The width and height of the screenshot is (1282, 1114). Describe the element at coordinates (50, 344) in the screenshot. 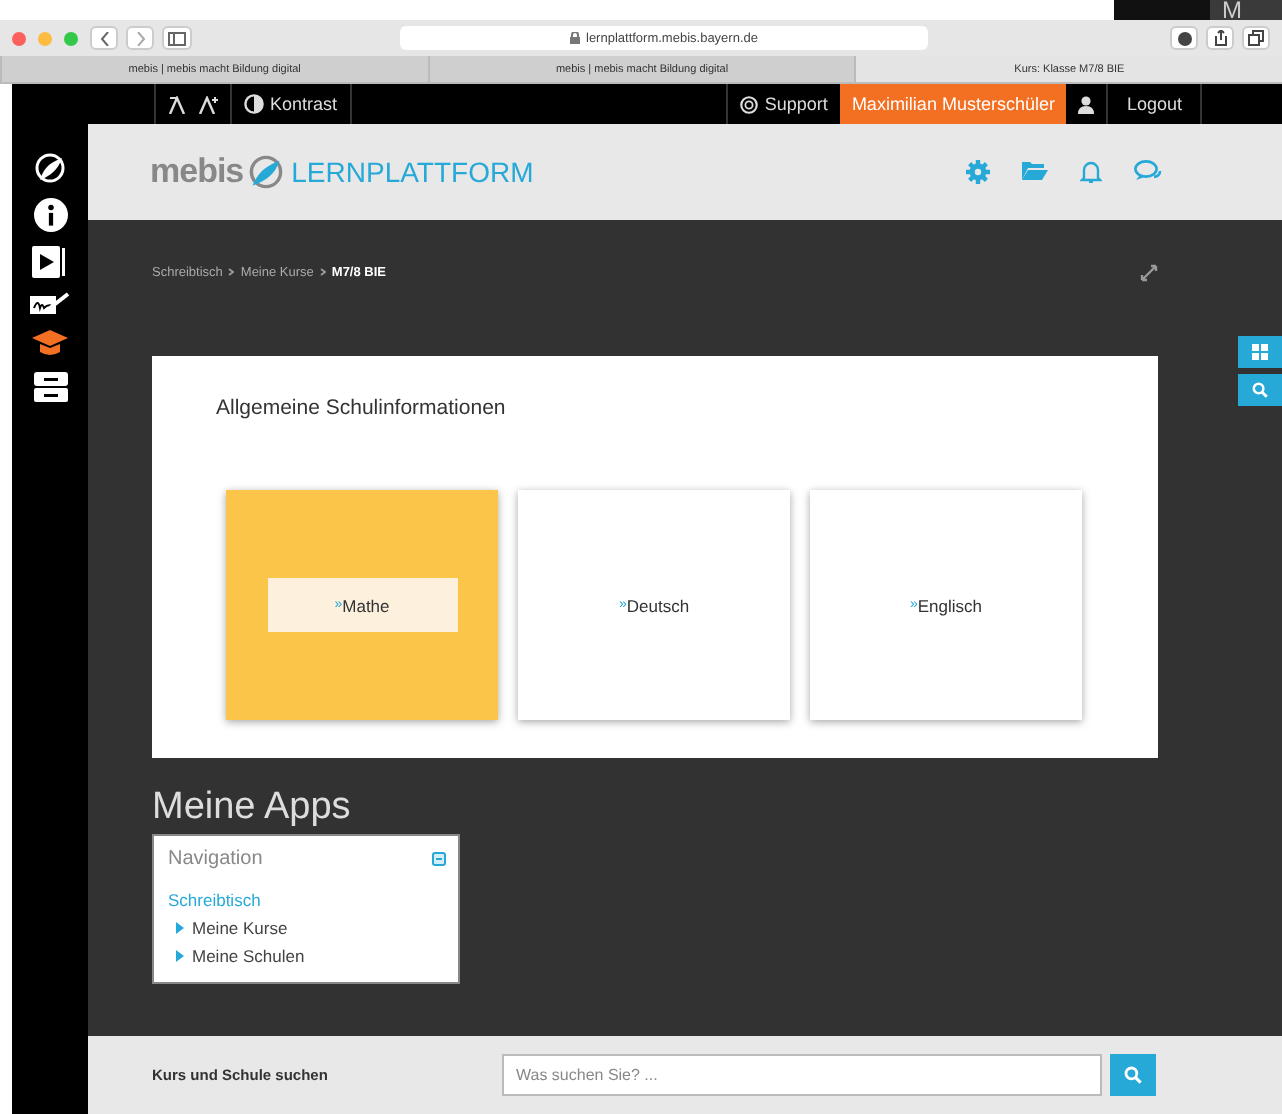

I see `graduation-cap-icon` at that location.